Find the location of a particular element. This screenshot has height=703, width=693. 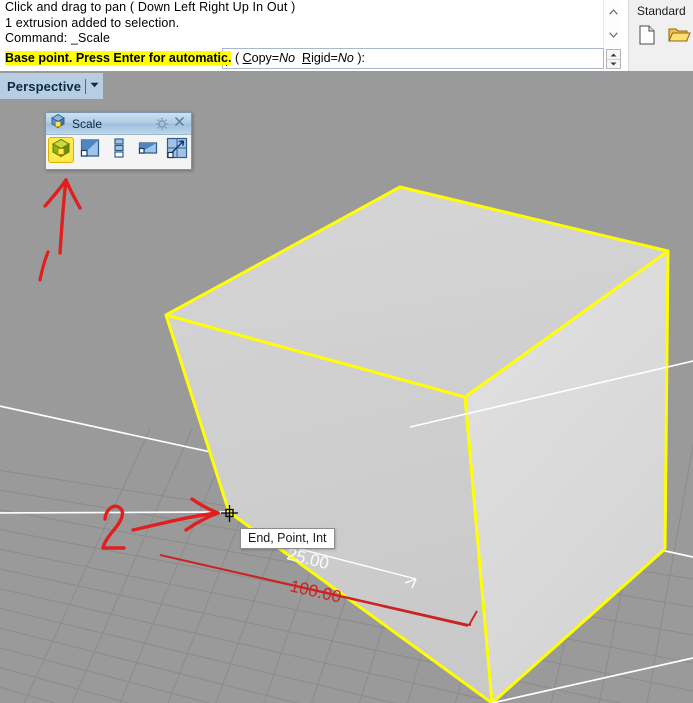

option-copy-rest: opy is located at coordinates (261, 58).